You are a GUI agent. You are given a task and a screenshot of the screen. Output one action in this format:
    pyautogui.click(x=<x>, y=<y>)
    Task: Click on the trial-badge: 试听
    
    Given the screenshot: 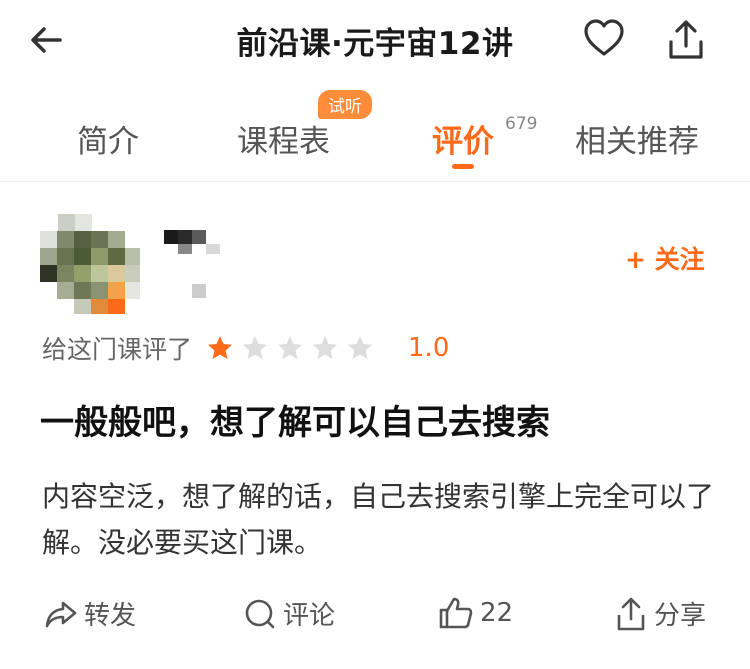 What is the action you would take?
    pyautogui.click(x=345, y=104)
    